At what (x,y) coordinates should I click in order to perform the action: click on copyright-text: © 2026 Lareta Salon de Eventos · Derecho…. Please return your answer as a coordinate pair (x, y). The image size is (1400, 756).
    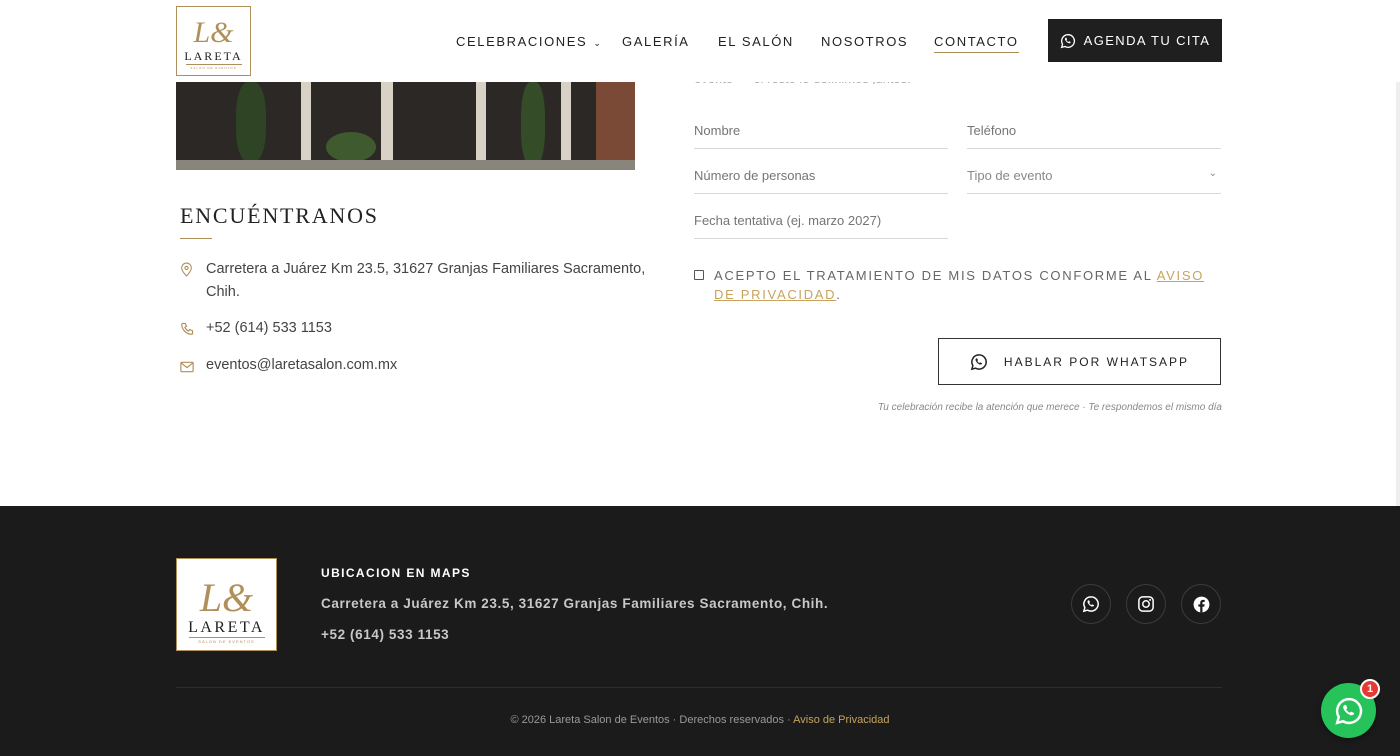
    Looking at the image, I should click on (652, 720).